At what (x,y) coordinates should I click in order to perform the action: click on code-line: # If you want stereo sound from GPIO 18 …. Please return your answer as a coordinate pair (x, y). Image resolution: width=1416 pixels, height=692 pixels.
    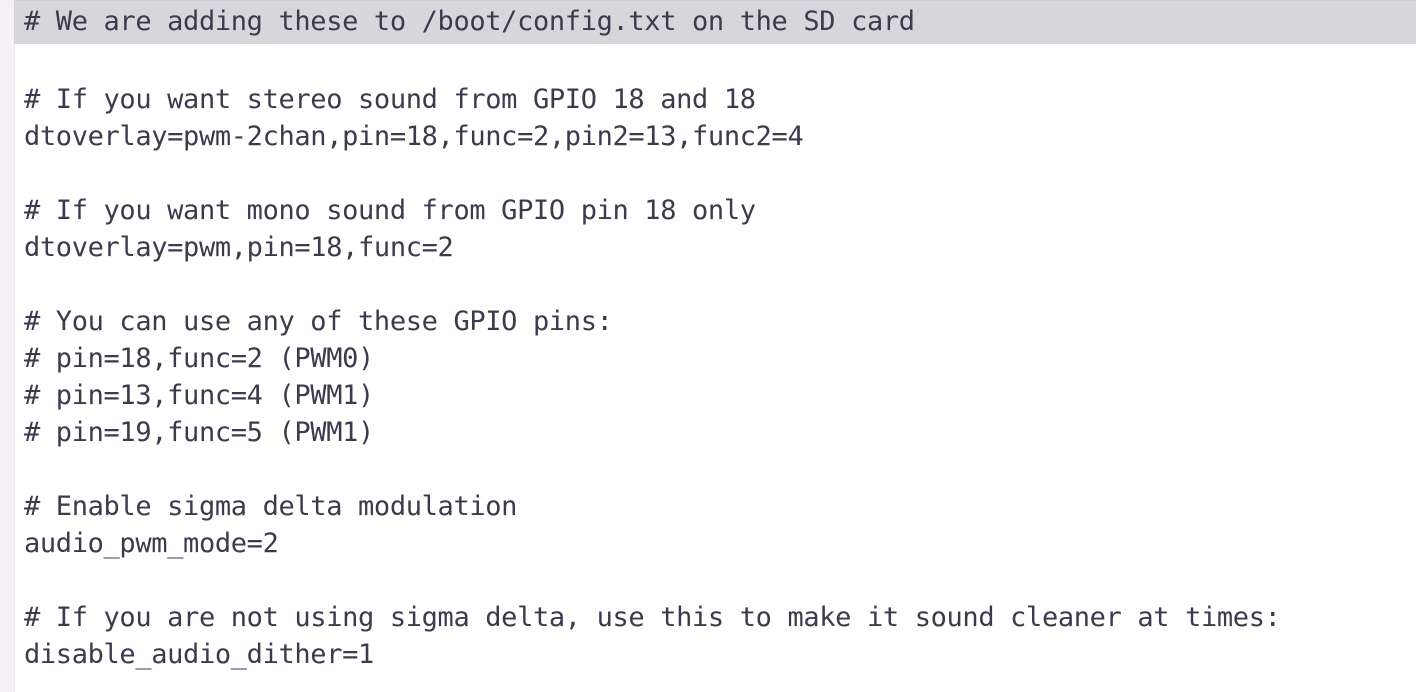
    Looking at the image, I should click on (708, 99).